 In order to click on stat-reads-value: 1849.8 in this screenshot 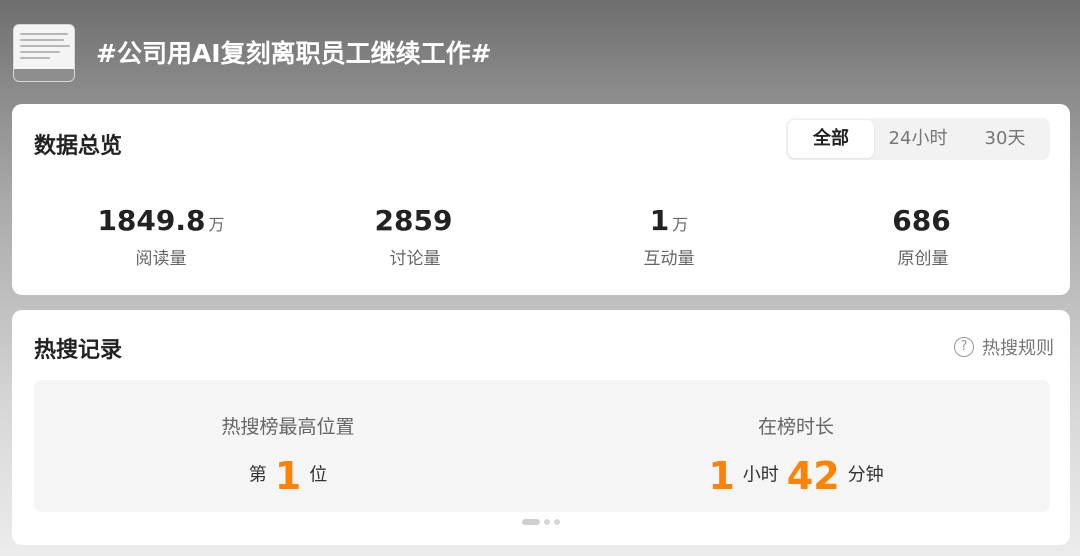, I will do `click(151, 220)`.